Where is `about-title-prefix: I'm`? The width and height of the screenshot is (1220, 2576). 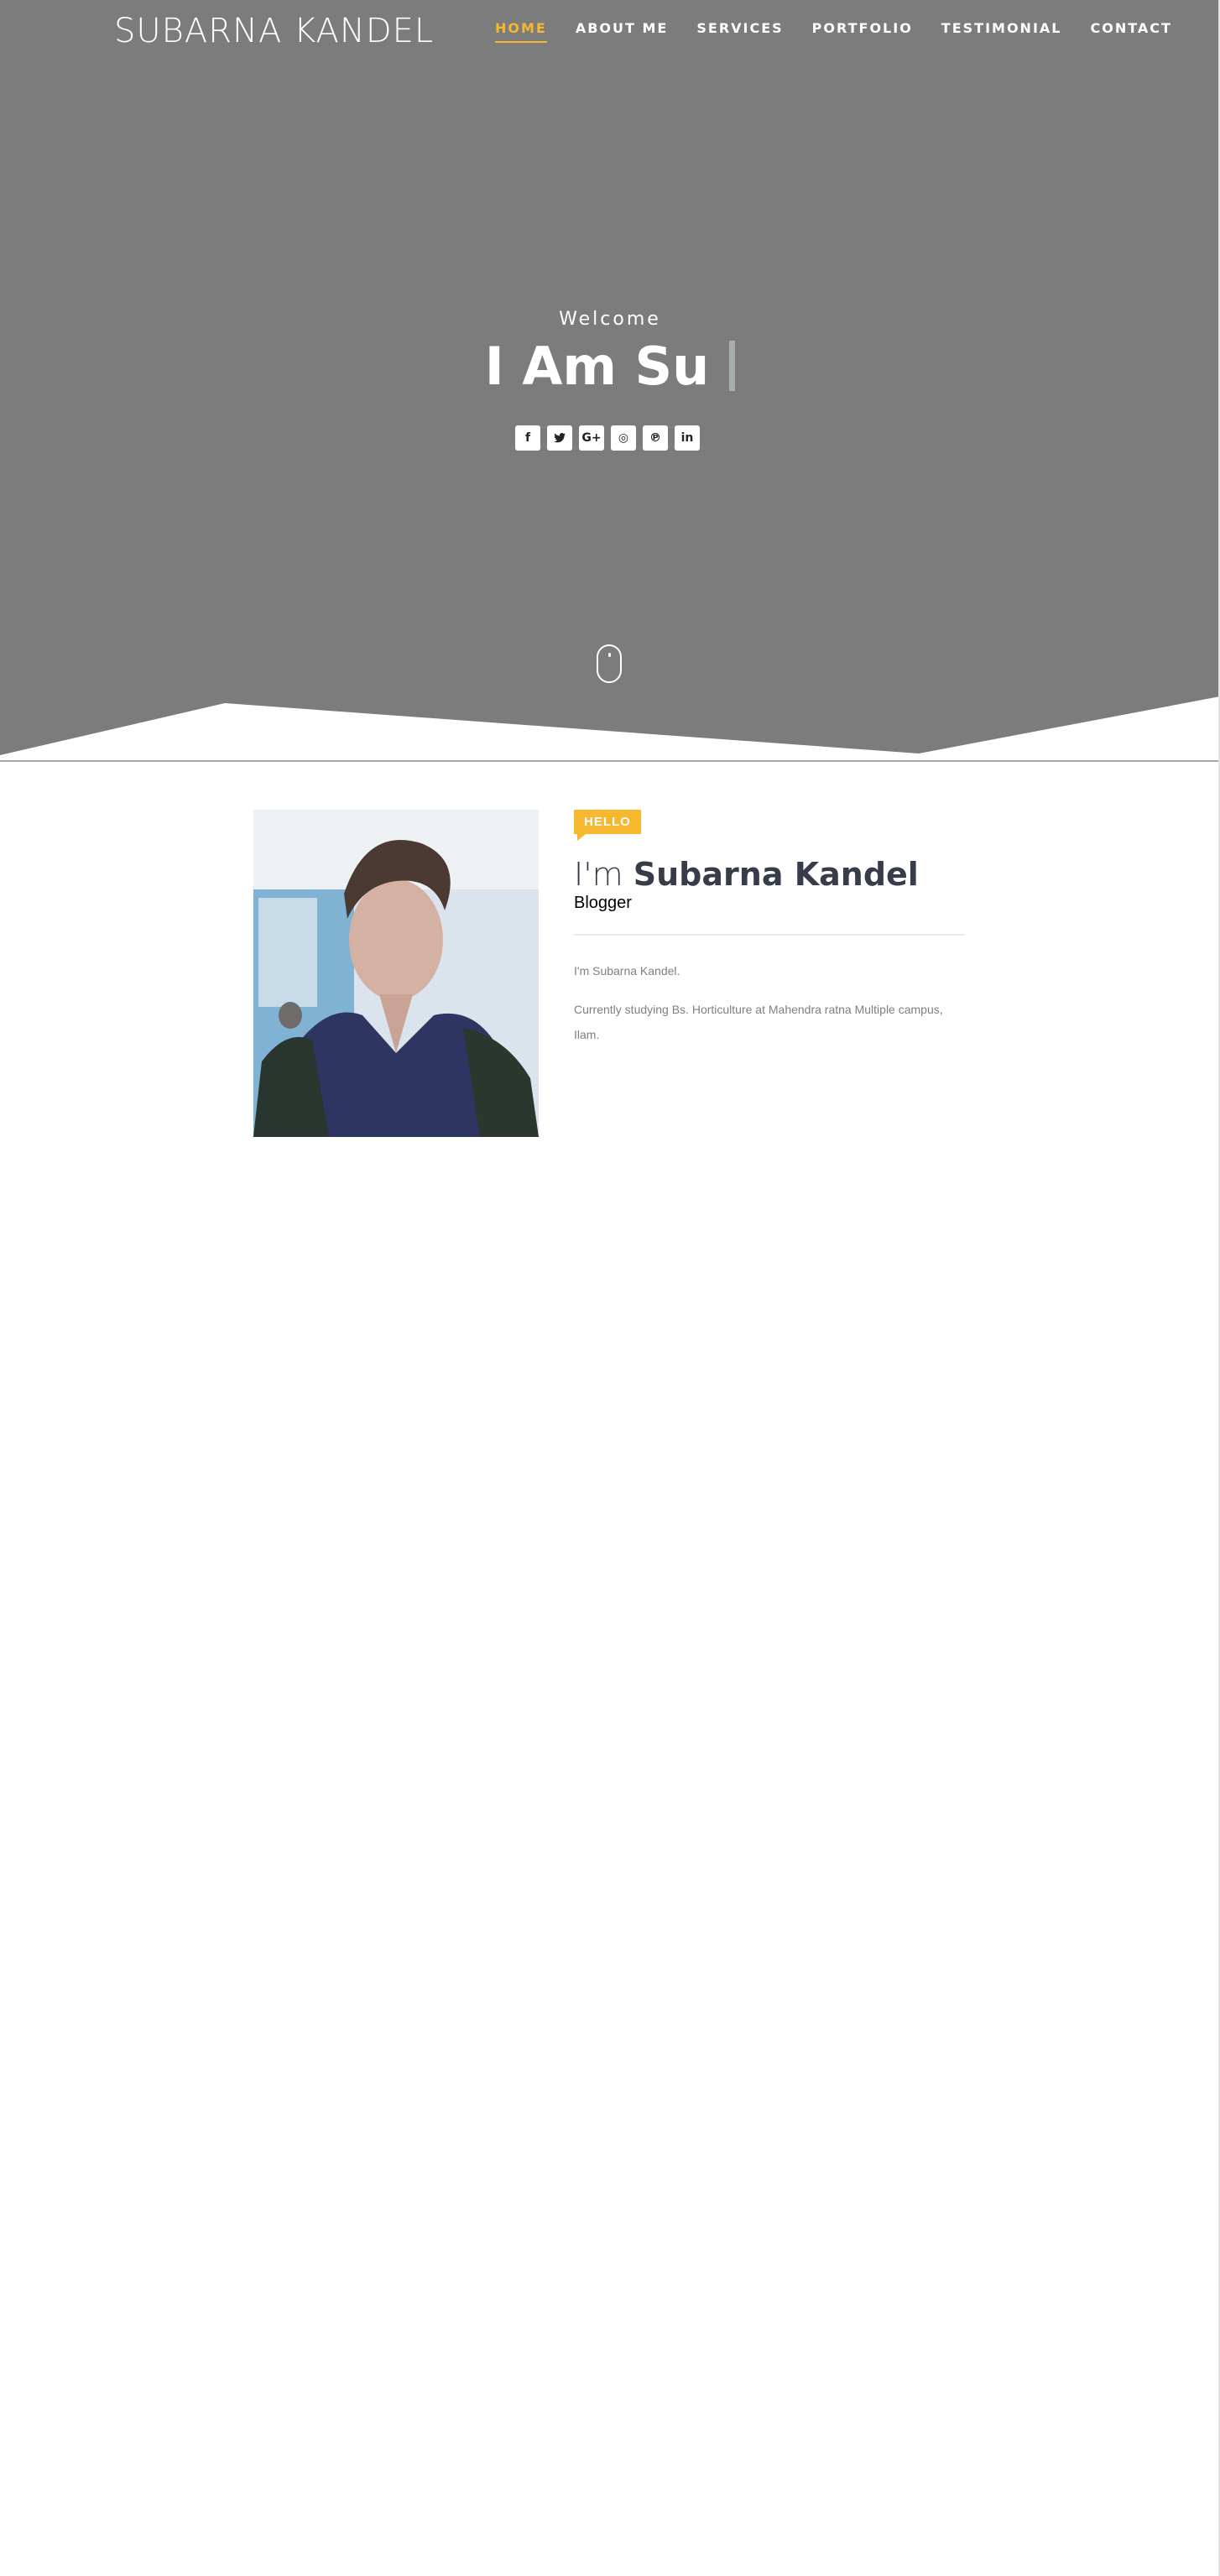 about-title-prefix: I'm is located at coordinates (599, 874).